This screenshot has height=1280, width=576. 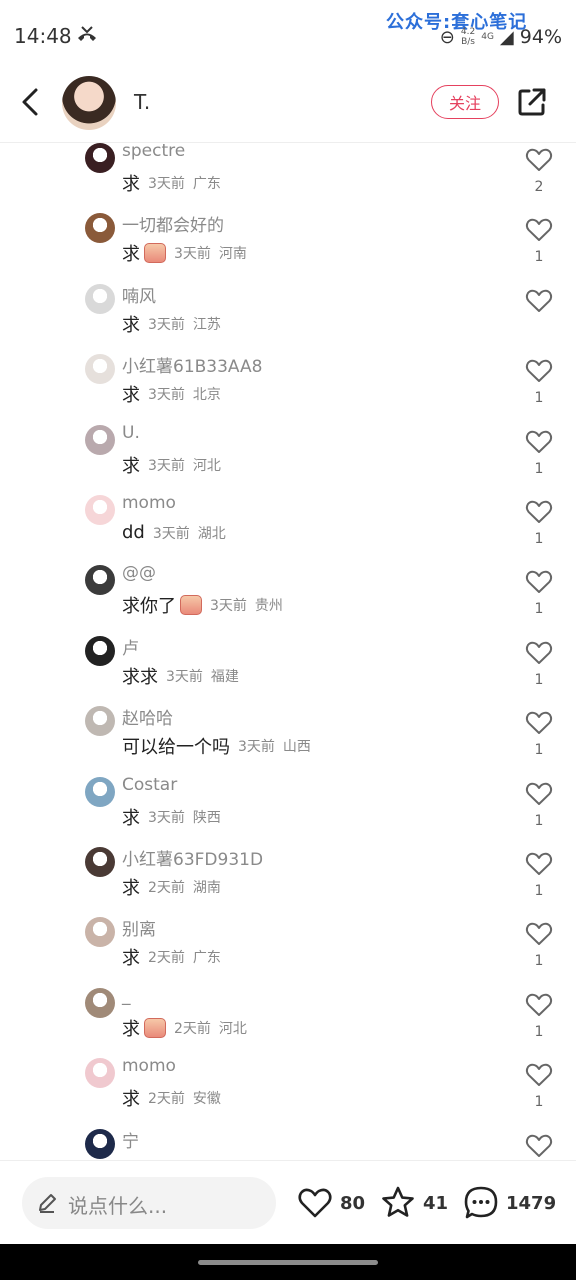 I want to click on commenter-name: 喃风, so click(x=139, y=294).